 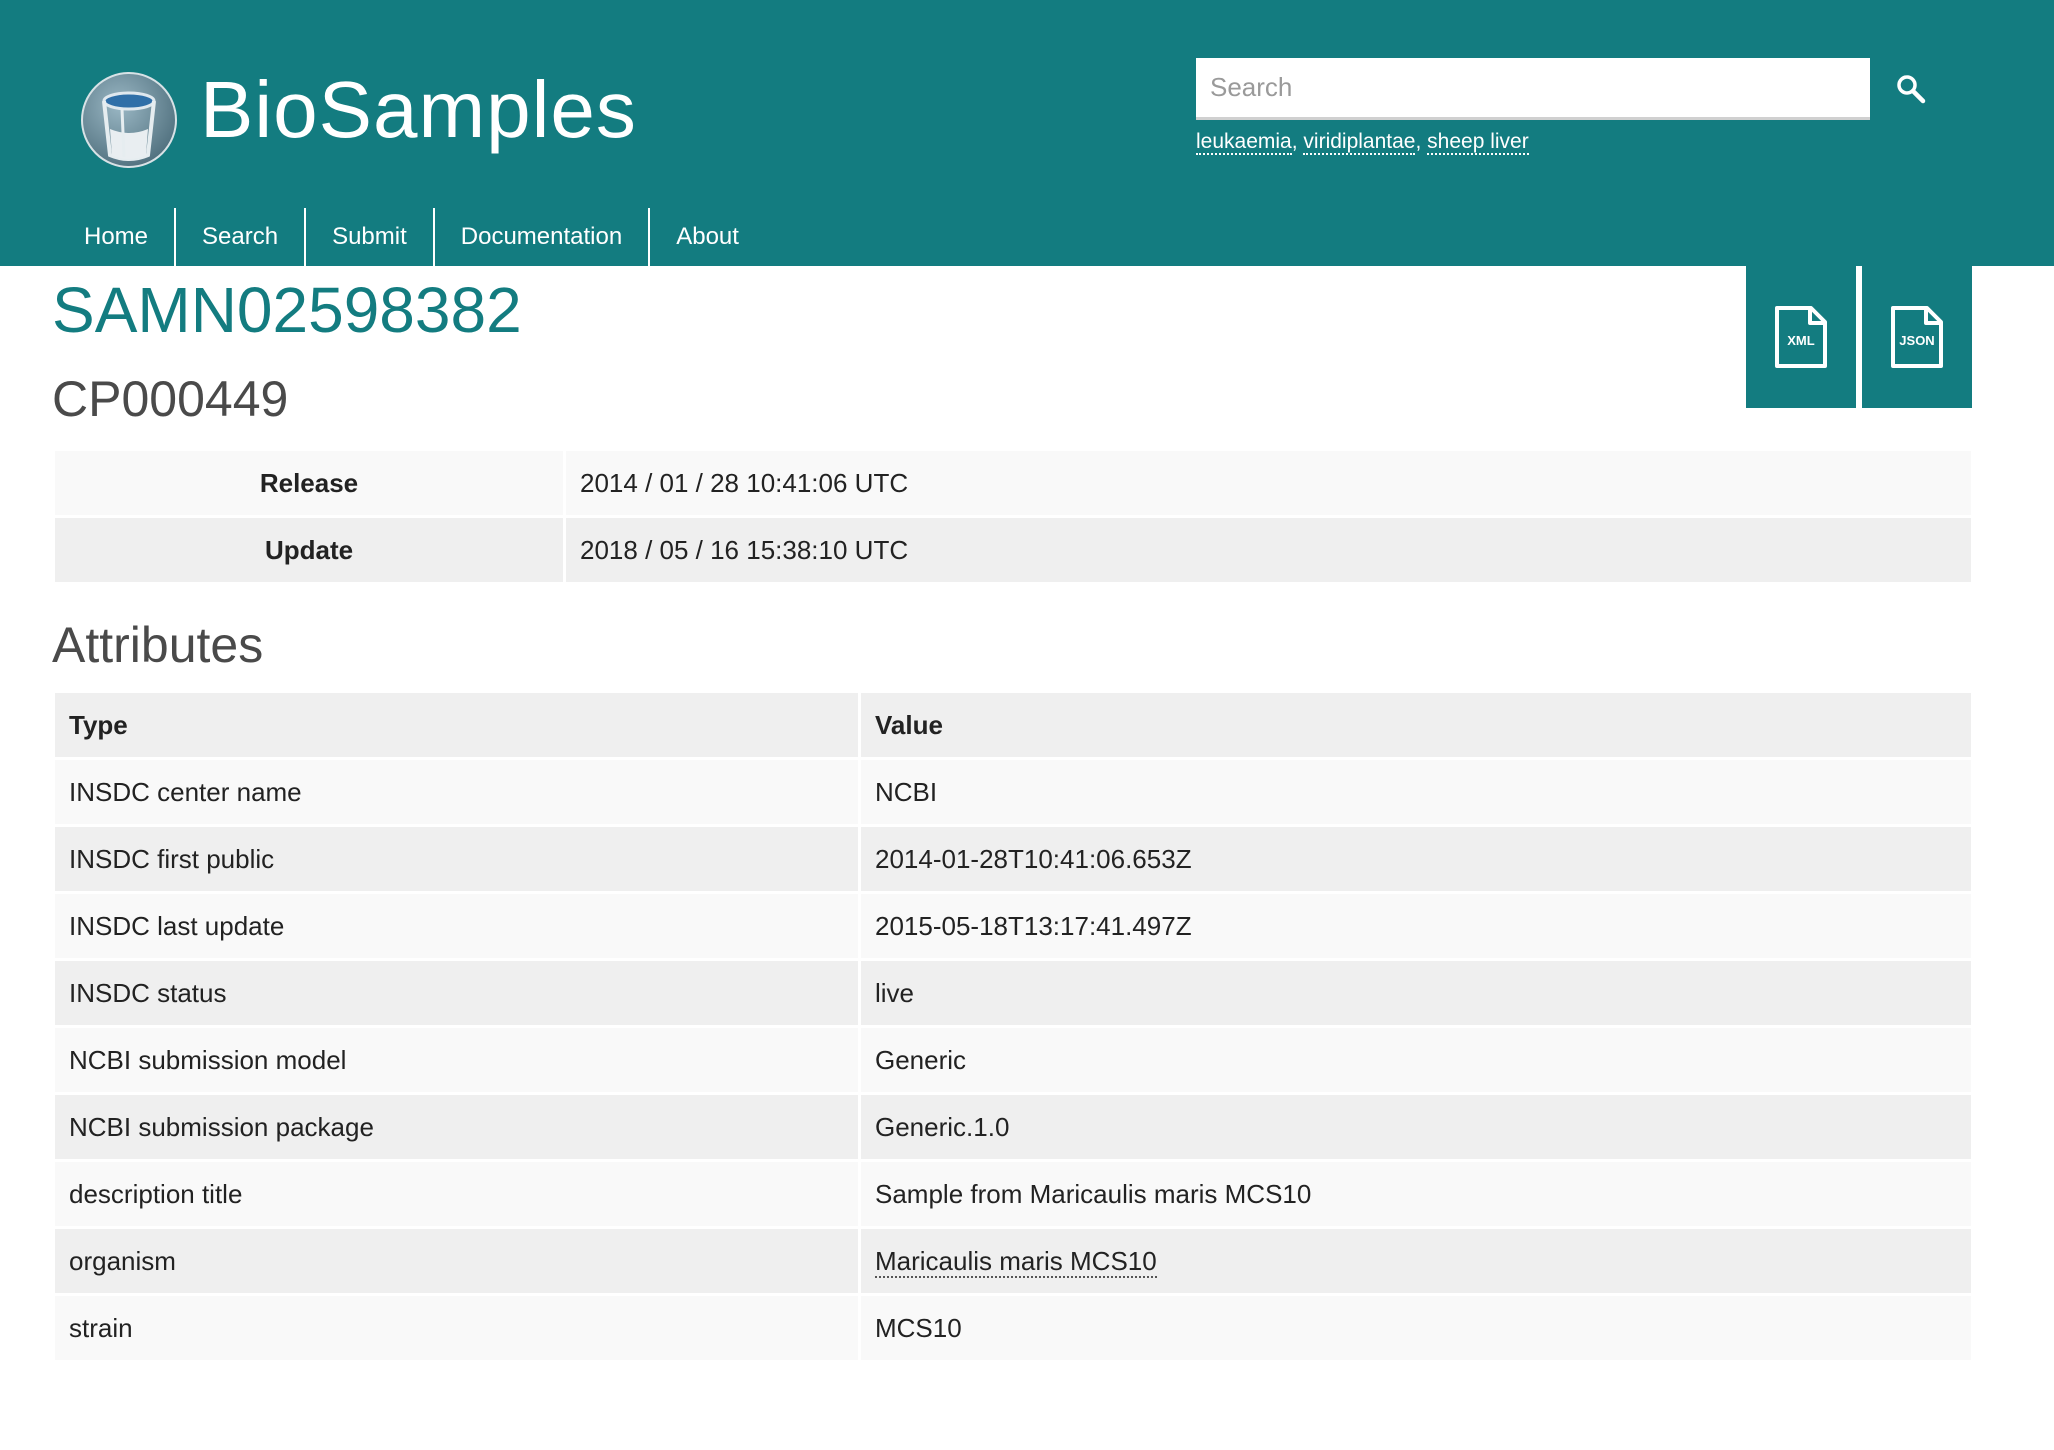 What do you see at coordinates (1416, 1328) in the screenshot?
I see `attribute-value: MCS10` at bounding box center [1416, 1328].